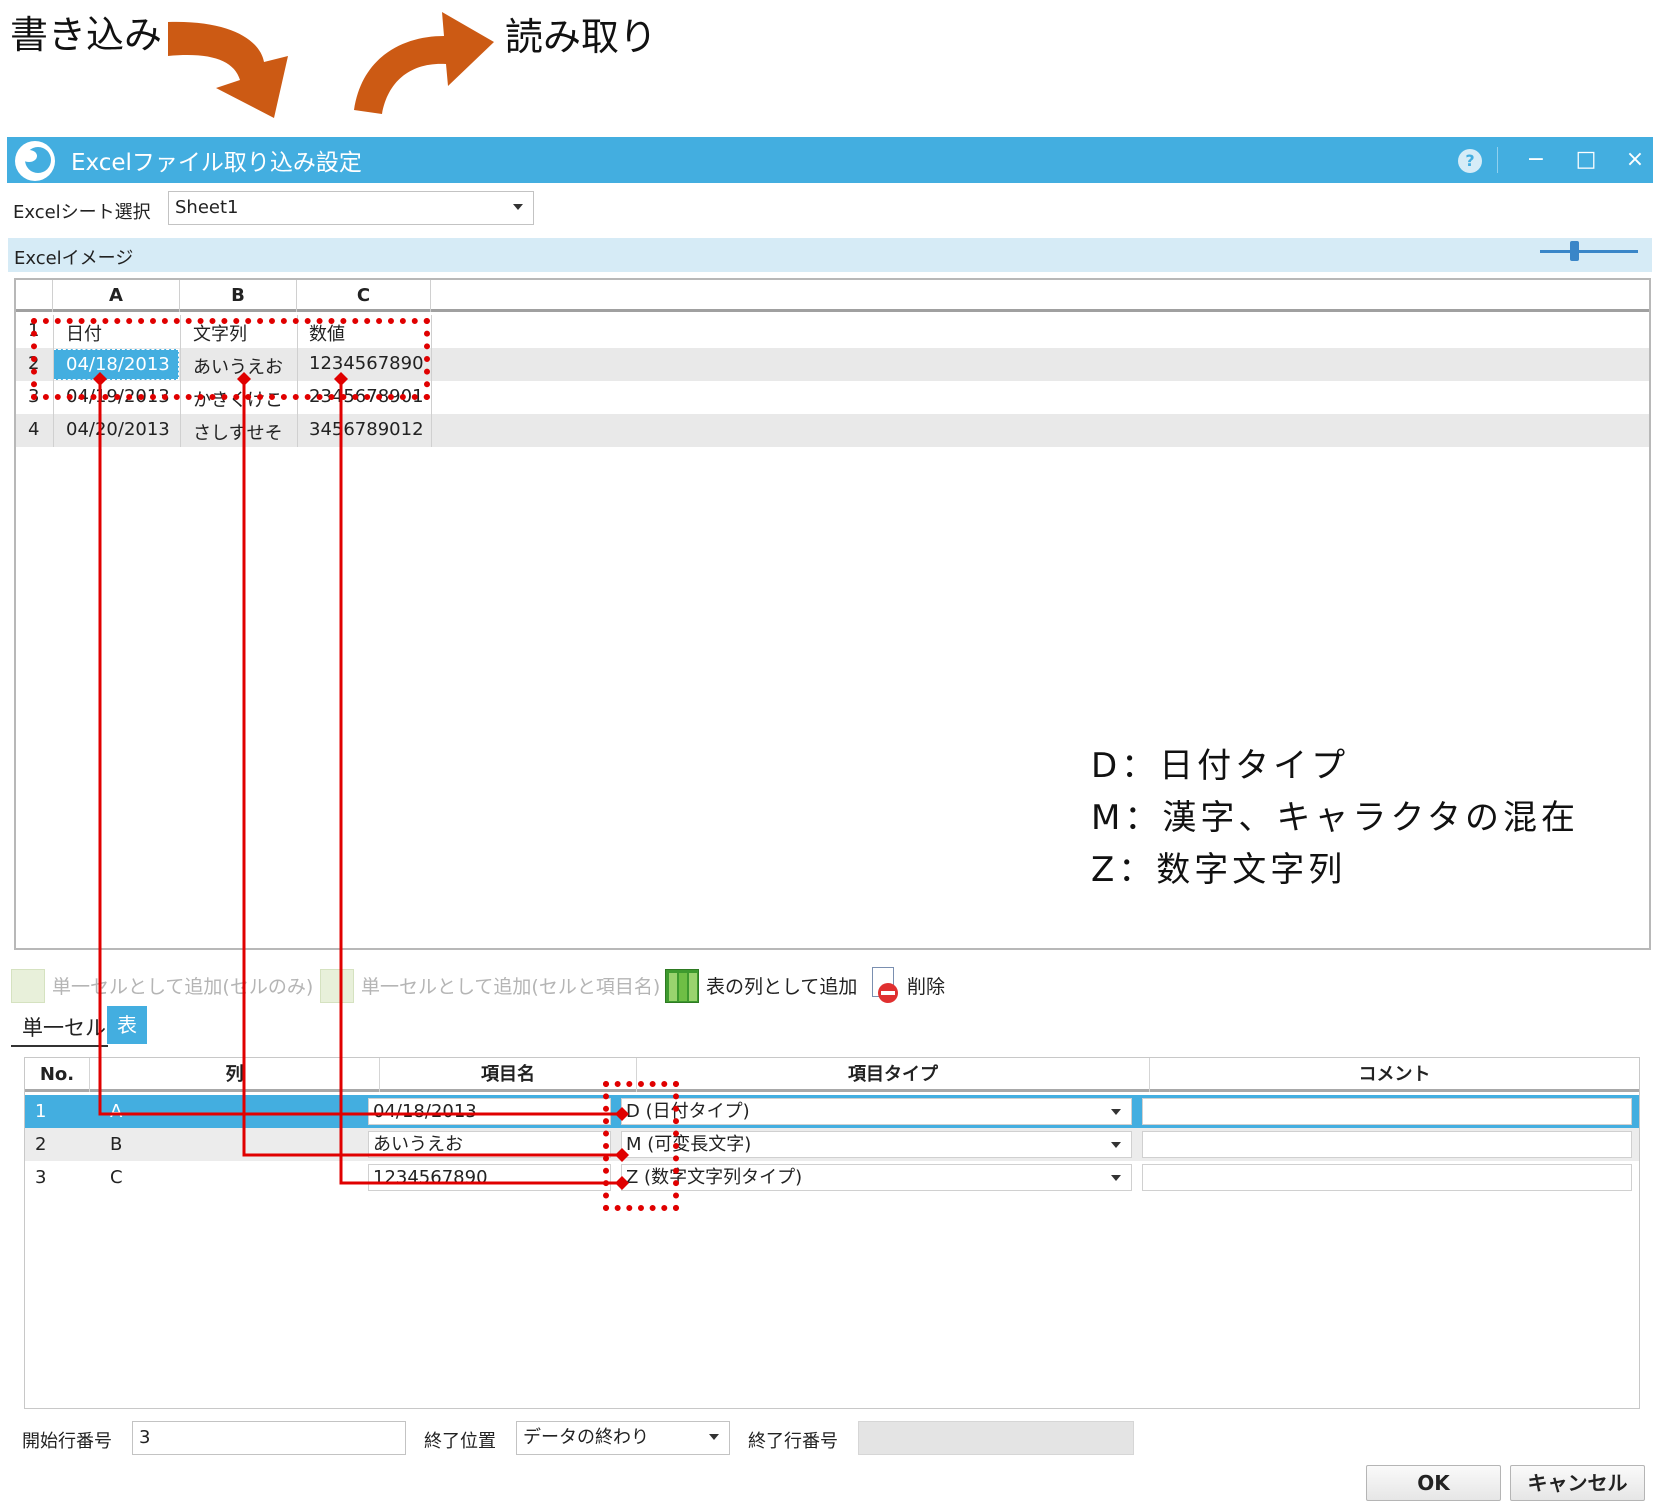 Image resolution: width=1659 pixels, height=1508 pixels. I want to click on add-table-column-button: 表の列として追加, so click(781, 985).